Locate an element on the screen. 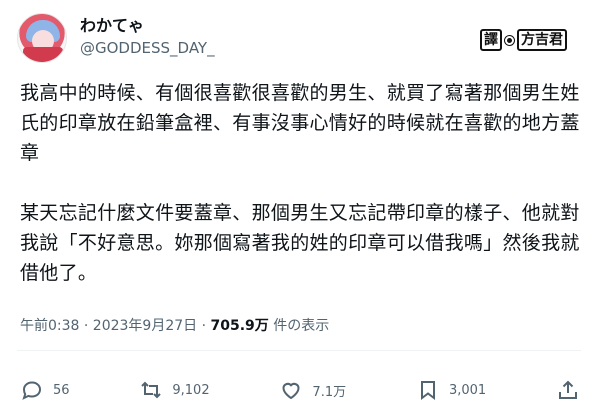  retweet-icon is located at coordinates (151, 390).